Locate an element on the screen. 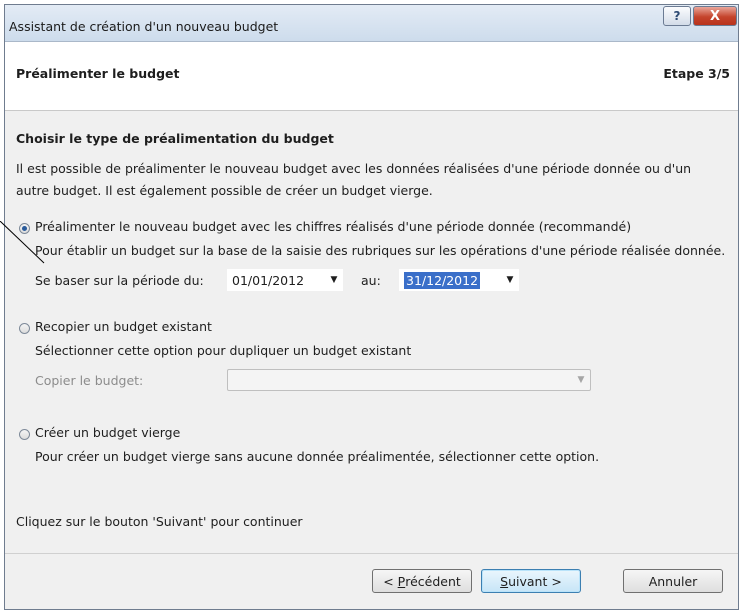  close-icon: X is located at coordinates (715, 16).